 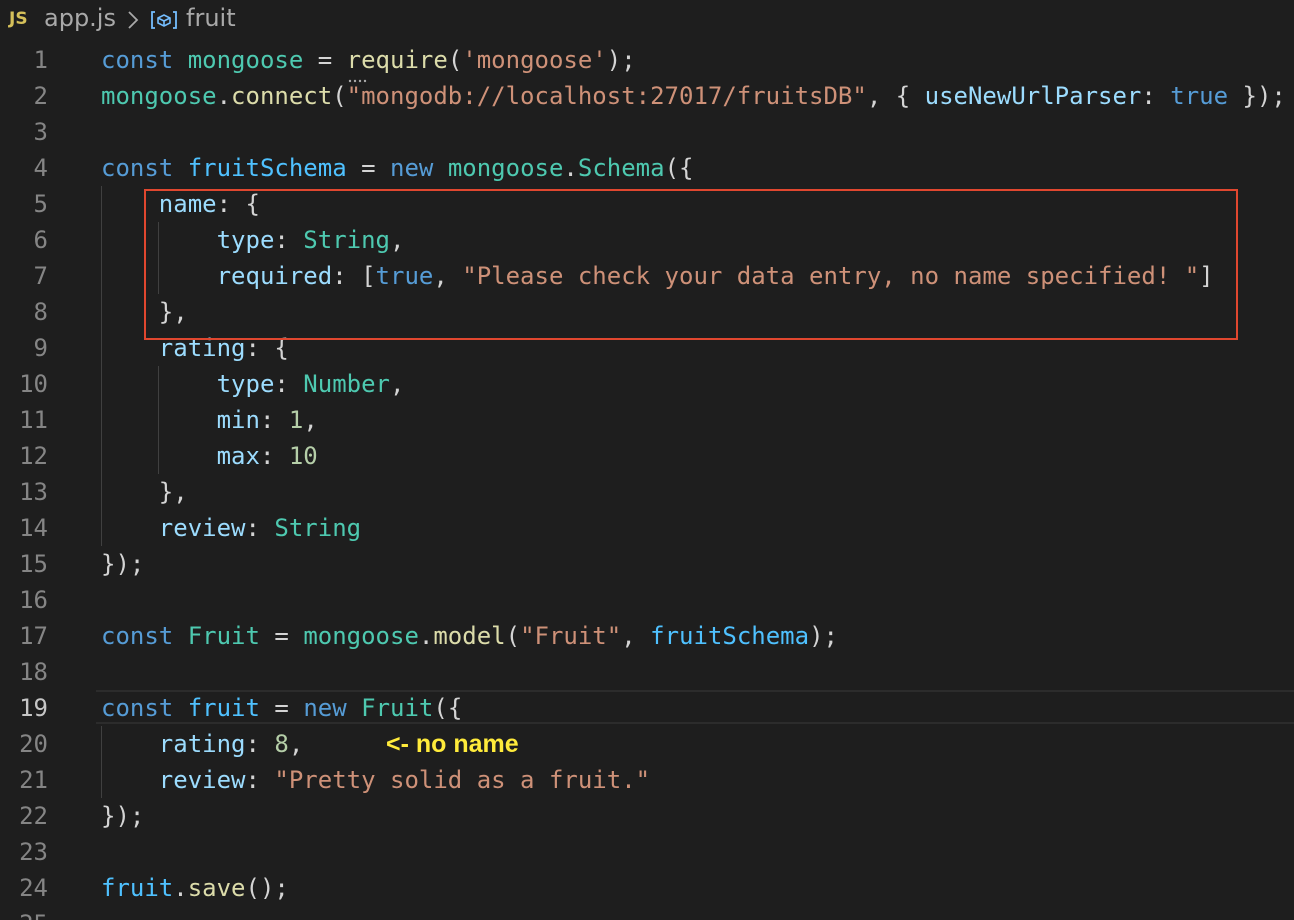 What do you see at coordinates (282, 96) in the screenshot?
I see `code-token: connect` at bounding box center [282, 96].